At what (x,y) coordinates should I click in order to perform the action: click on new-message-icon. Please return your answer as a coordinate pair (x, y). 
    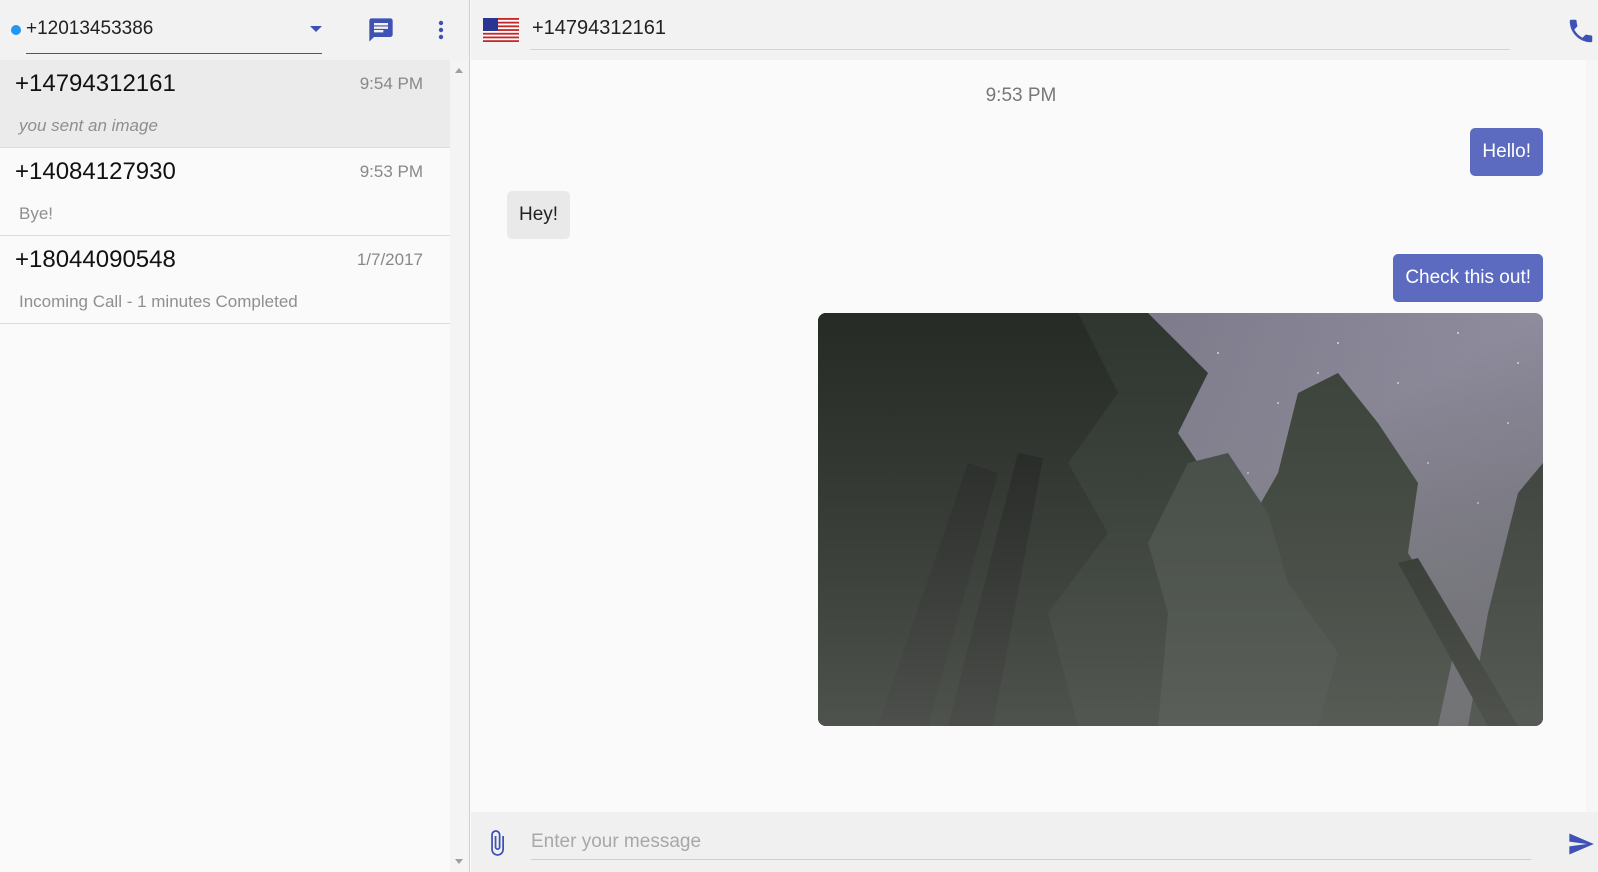
    Looking at the image, I should click on (381, 30).